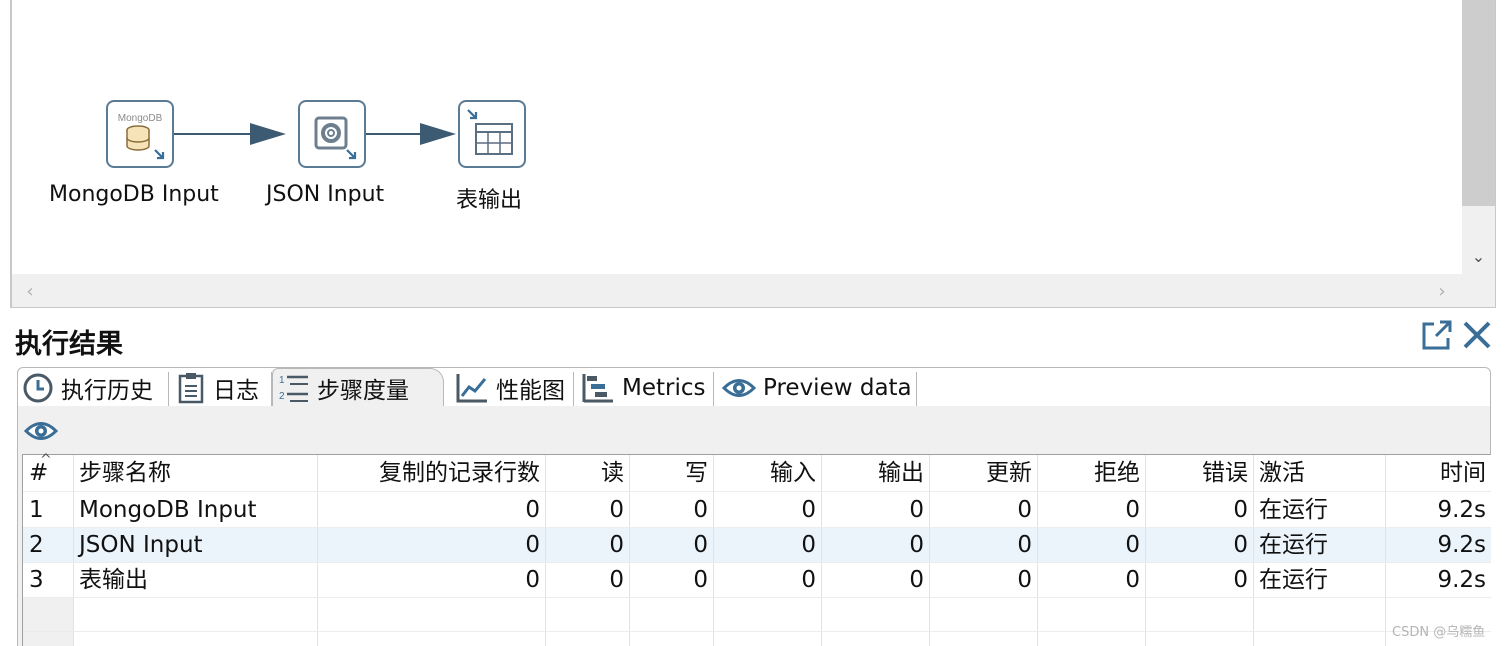 This screenshot has height=646, width=1507. Describe the element at coordinates (30, 291) in the screenshot. I see `scroll-left-icon: ‹` at that location.